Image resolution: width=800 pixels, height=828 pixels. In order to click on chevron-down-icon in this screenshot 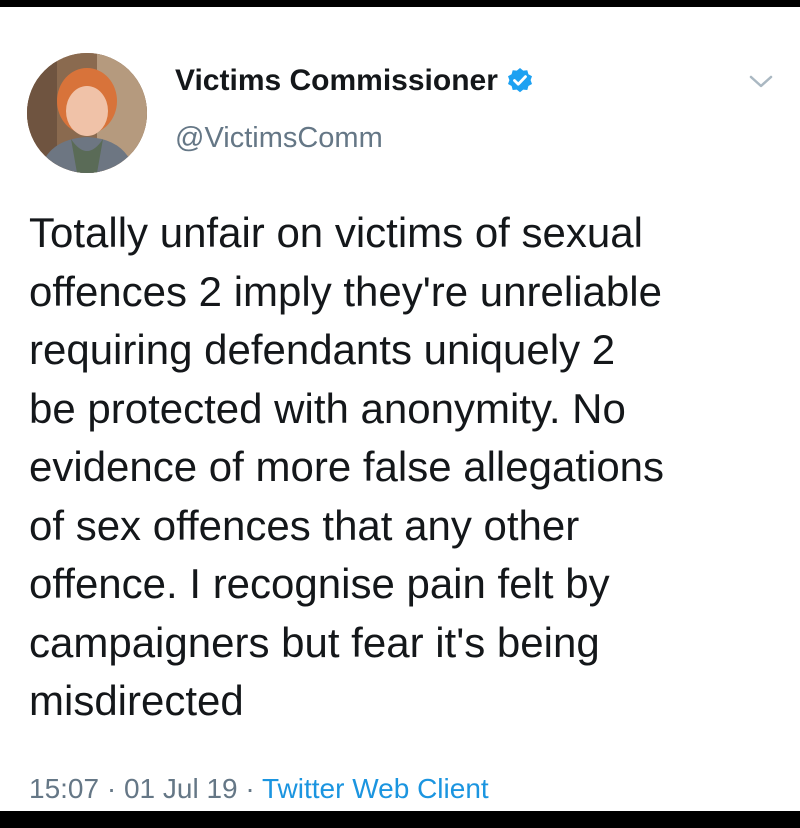, I will do `click(761, 82)`.